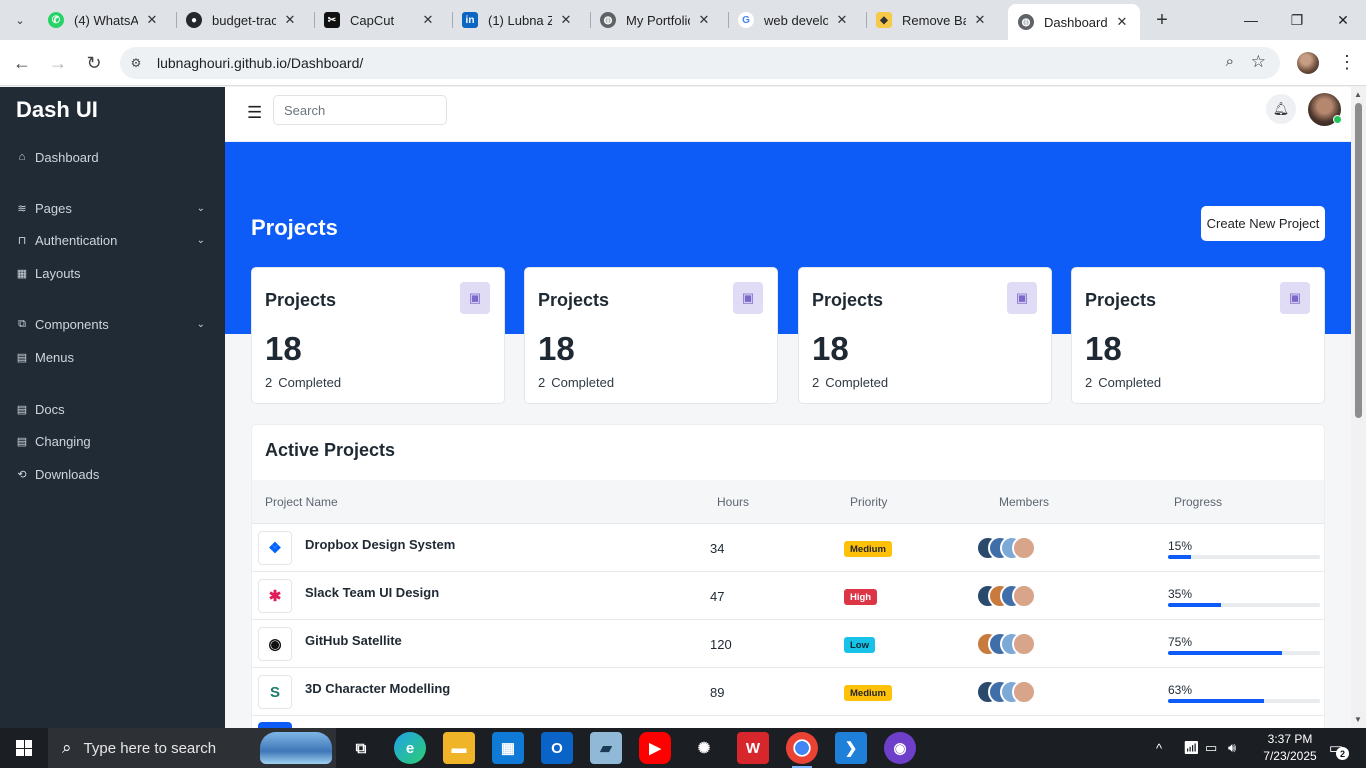 The image size is (1366, 768). What do you see at coordinates (192, 748) in the screenshot?
I see `taskbar-search: ⌕ Type here to search` at bounding box center [192, 748].